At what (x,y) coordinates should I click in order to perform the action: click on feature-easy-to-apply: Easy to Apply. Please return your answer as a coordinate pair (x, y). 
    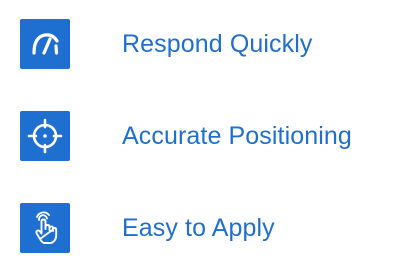
    Looking at the image, I should click on (147, 228).